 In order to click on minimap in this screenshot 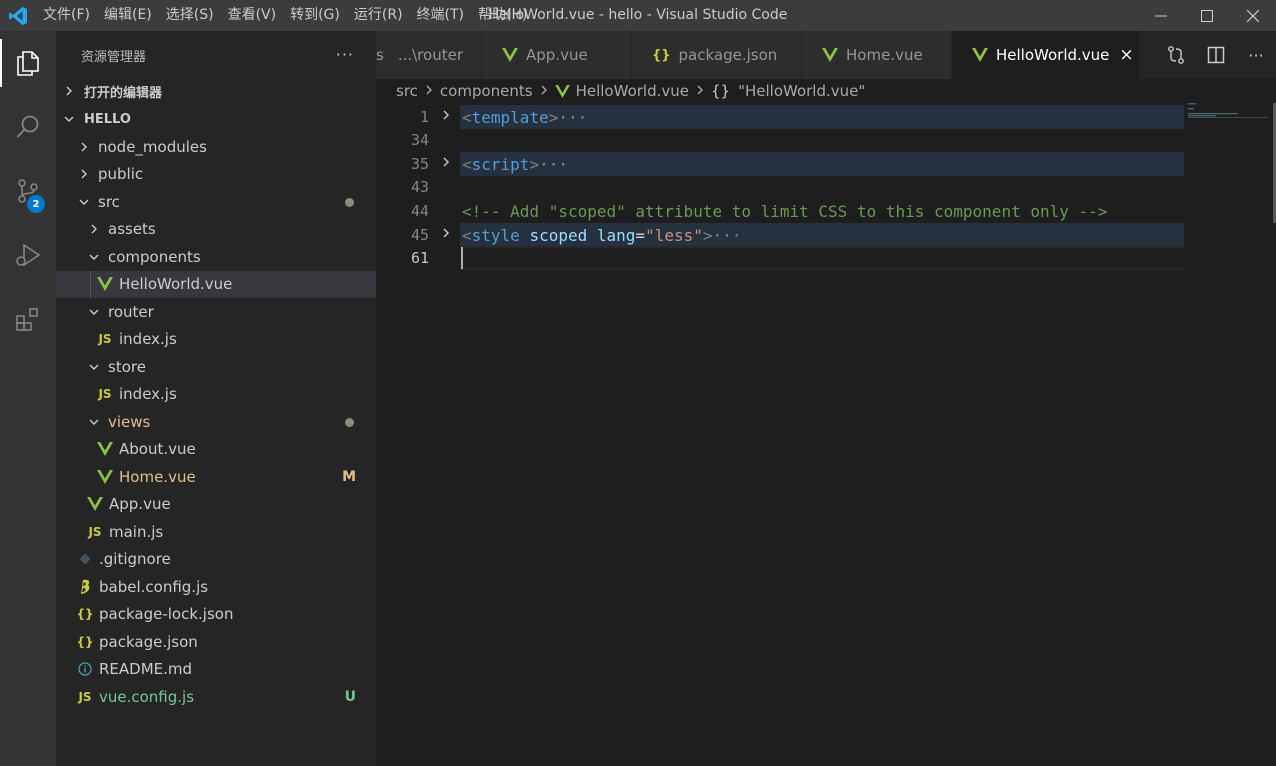, I will do `click(1228, 434)`.